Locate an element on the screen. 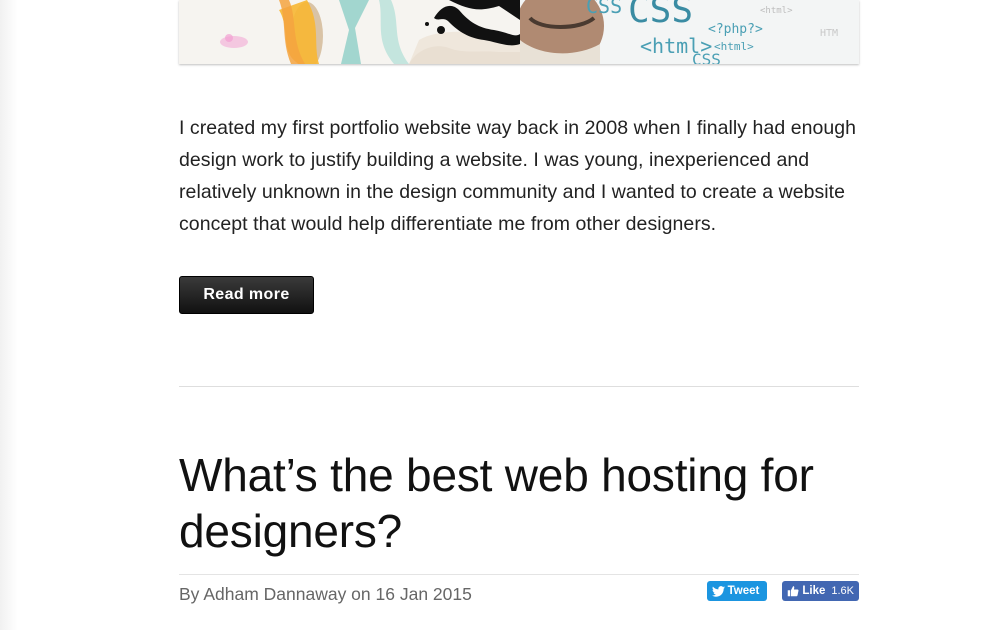 The height and width of the screenshot is (630, 1005). hero-code-text: <?php?> is located at coordinates (735, 29).